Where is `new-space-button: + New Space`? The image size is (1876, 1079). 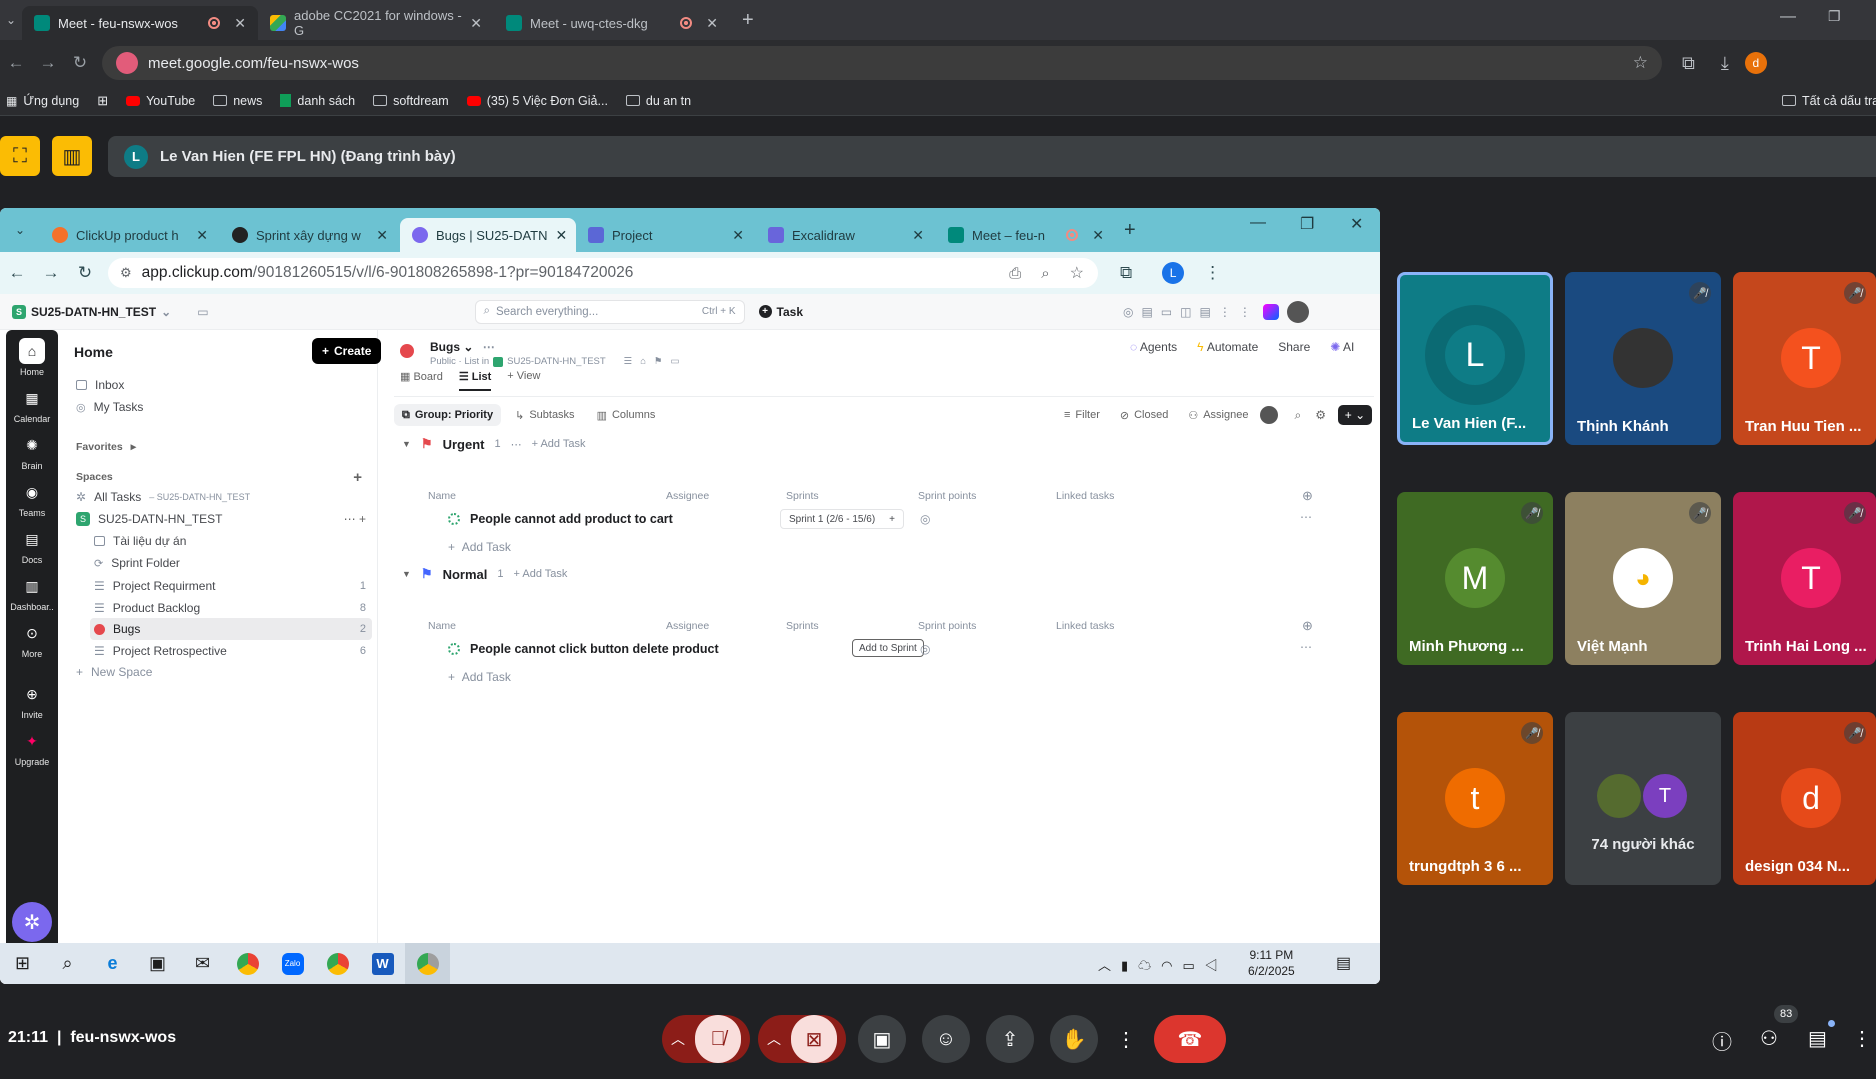 new-space-button: + New Space is located at coordinates (224, 672).